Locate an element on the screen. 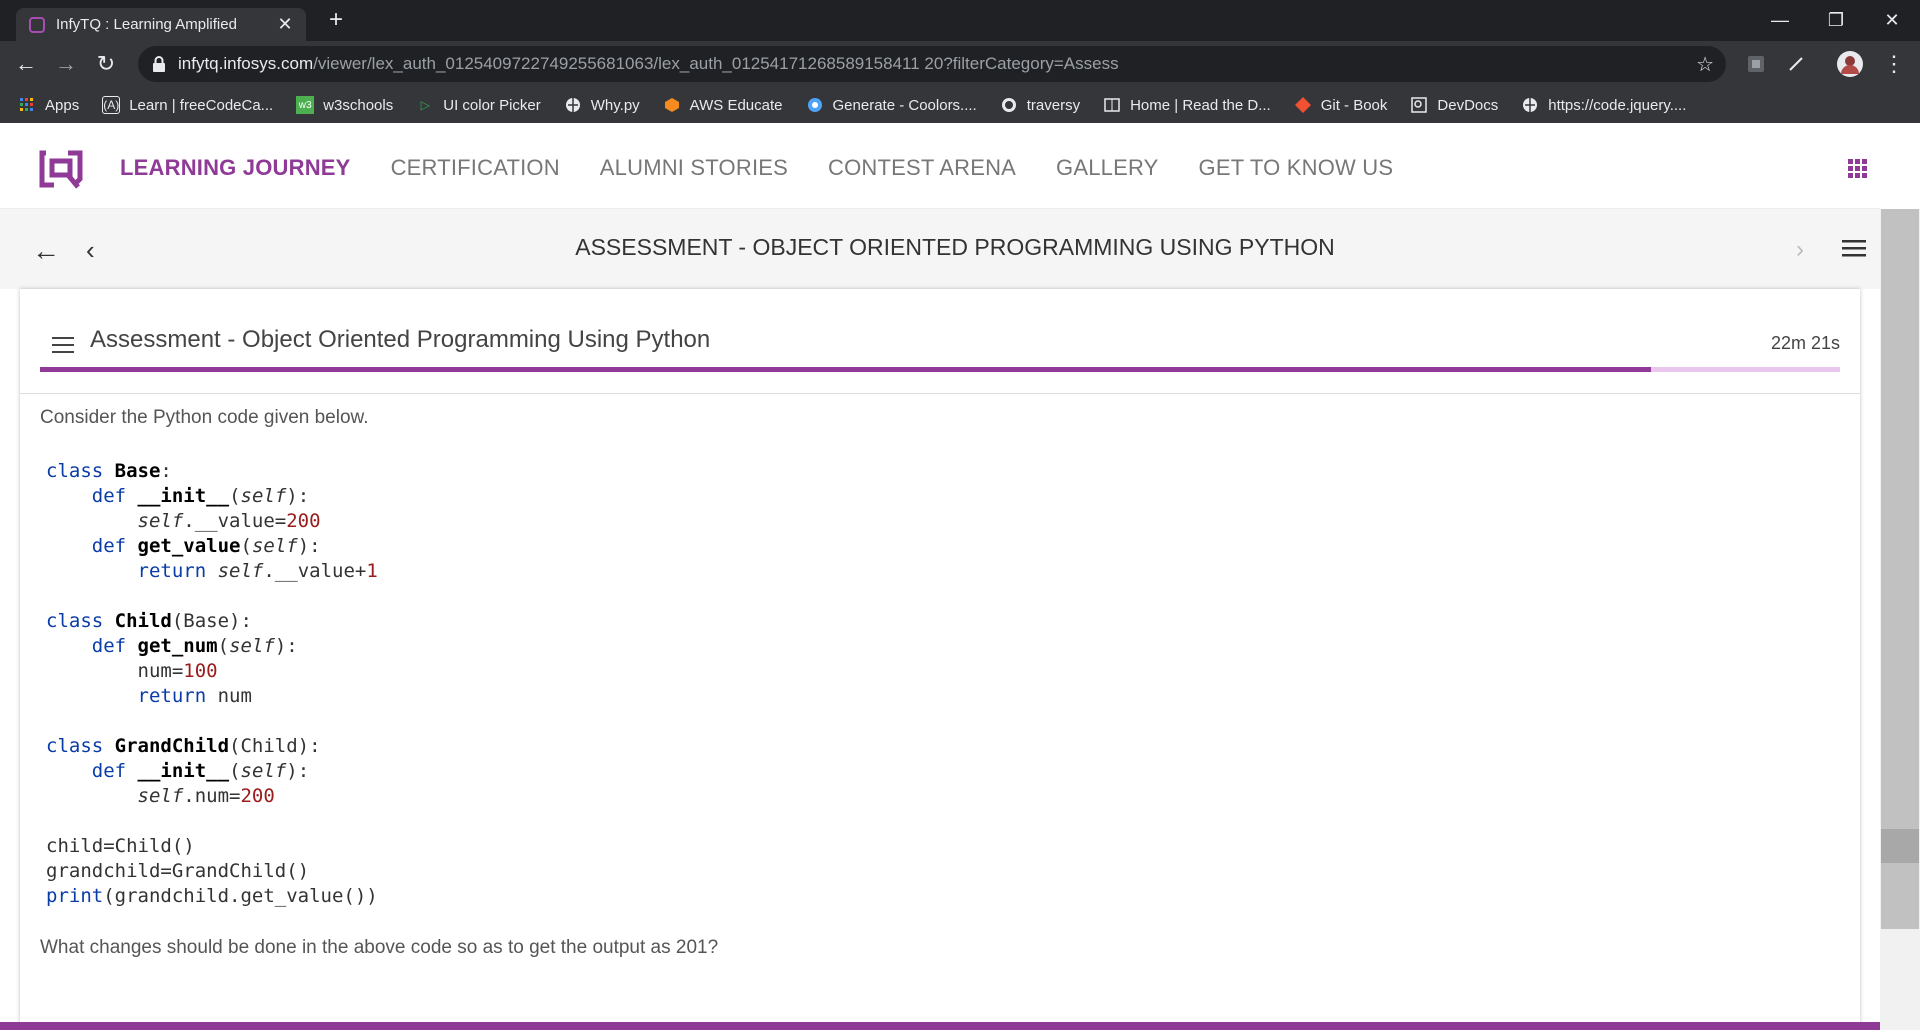 The image size is (1920, 1030). bookmark-item: AWS Educate is located at coordinates (723, 105).